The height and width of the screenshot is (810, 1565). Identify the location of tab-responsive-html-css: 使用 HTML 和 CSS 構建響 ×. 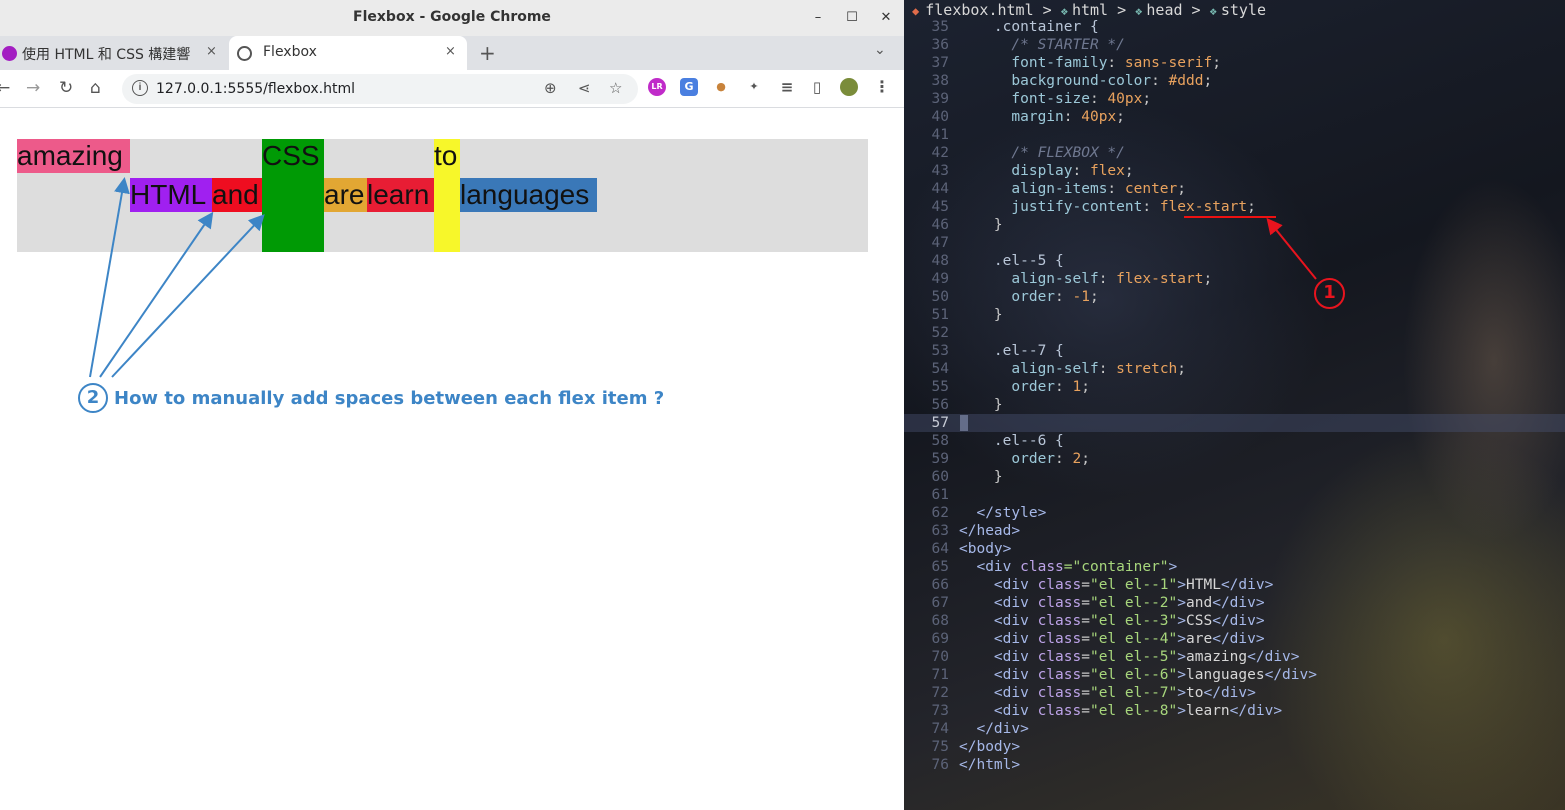
(113, 53).